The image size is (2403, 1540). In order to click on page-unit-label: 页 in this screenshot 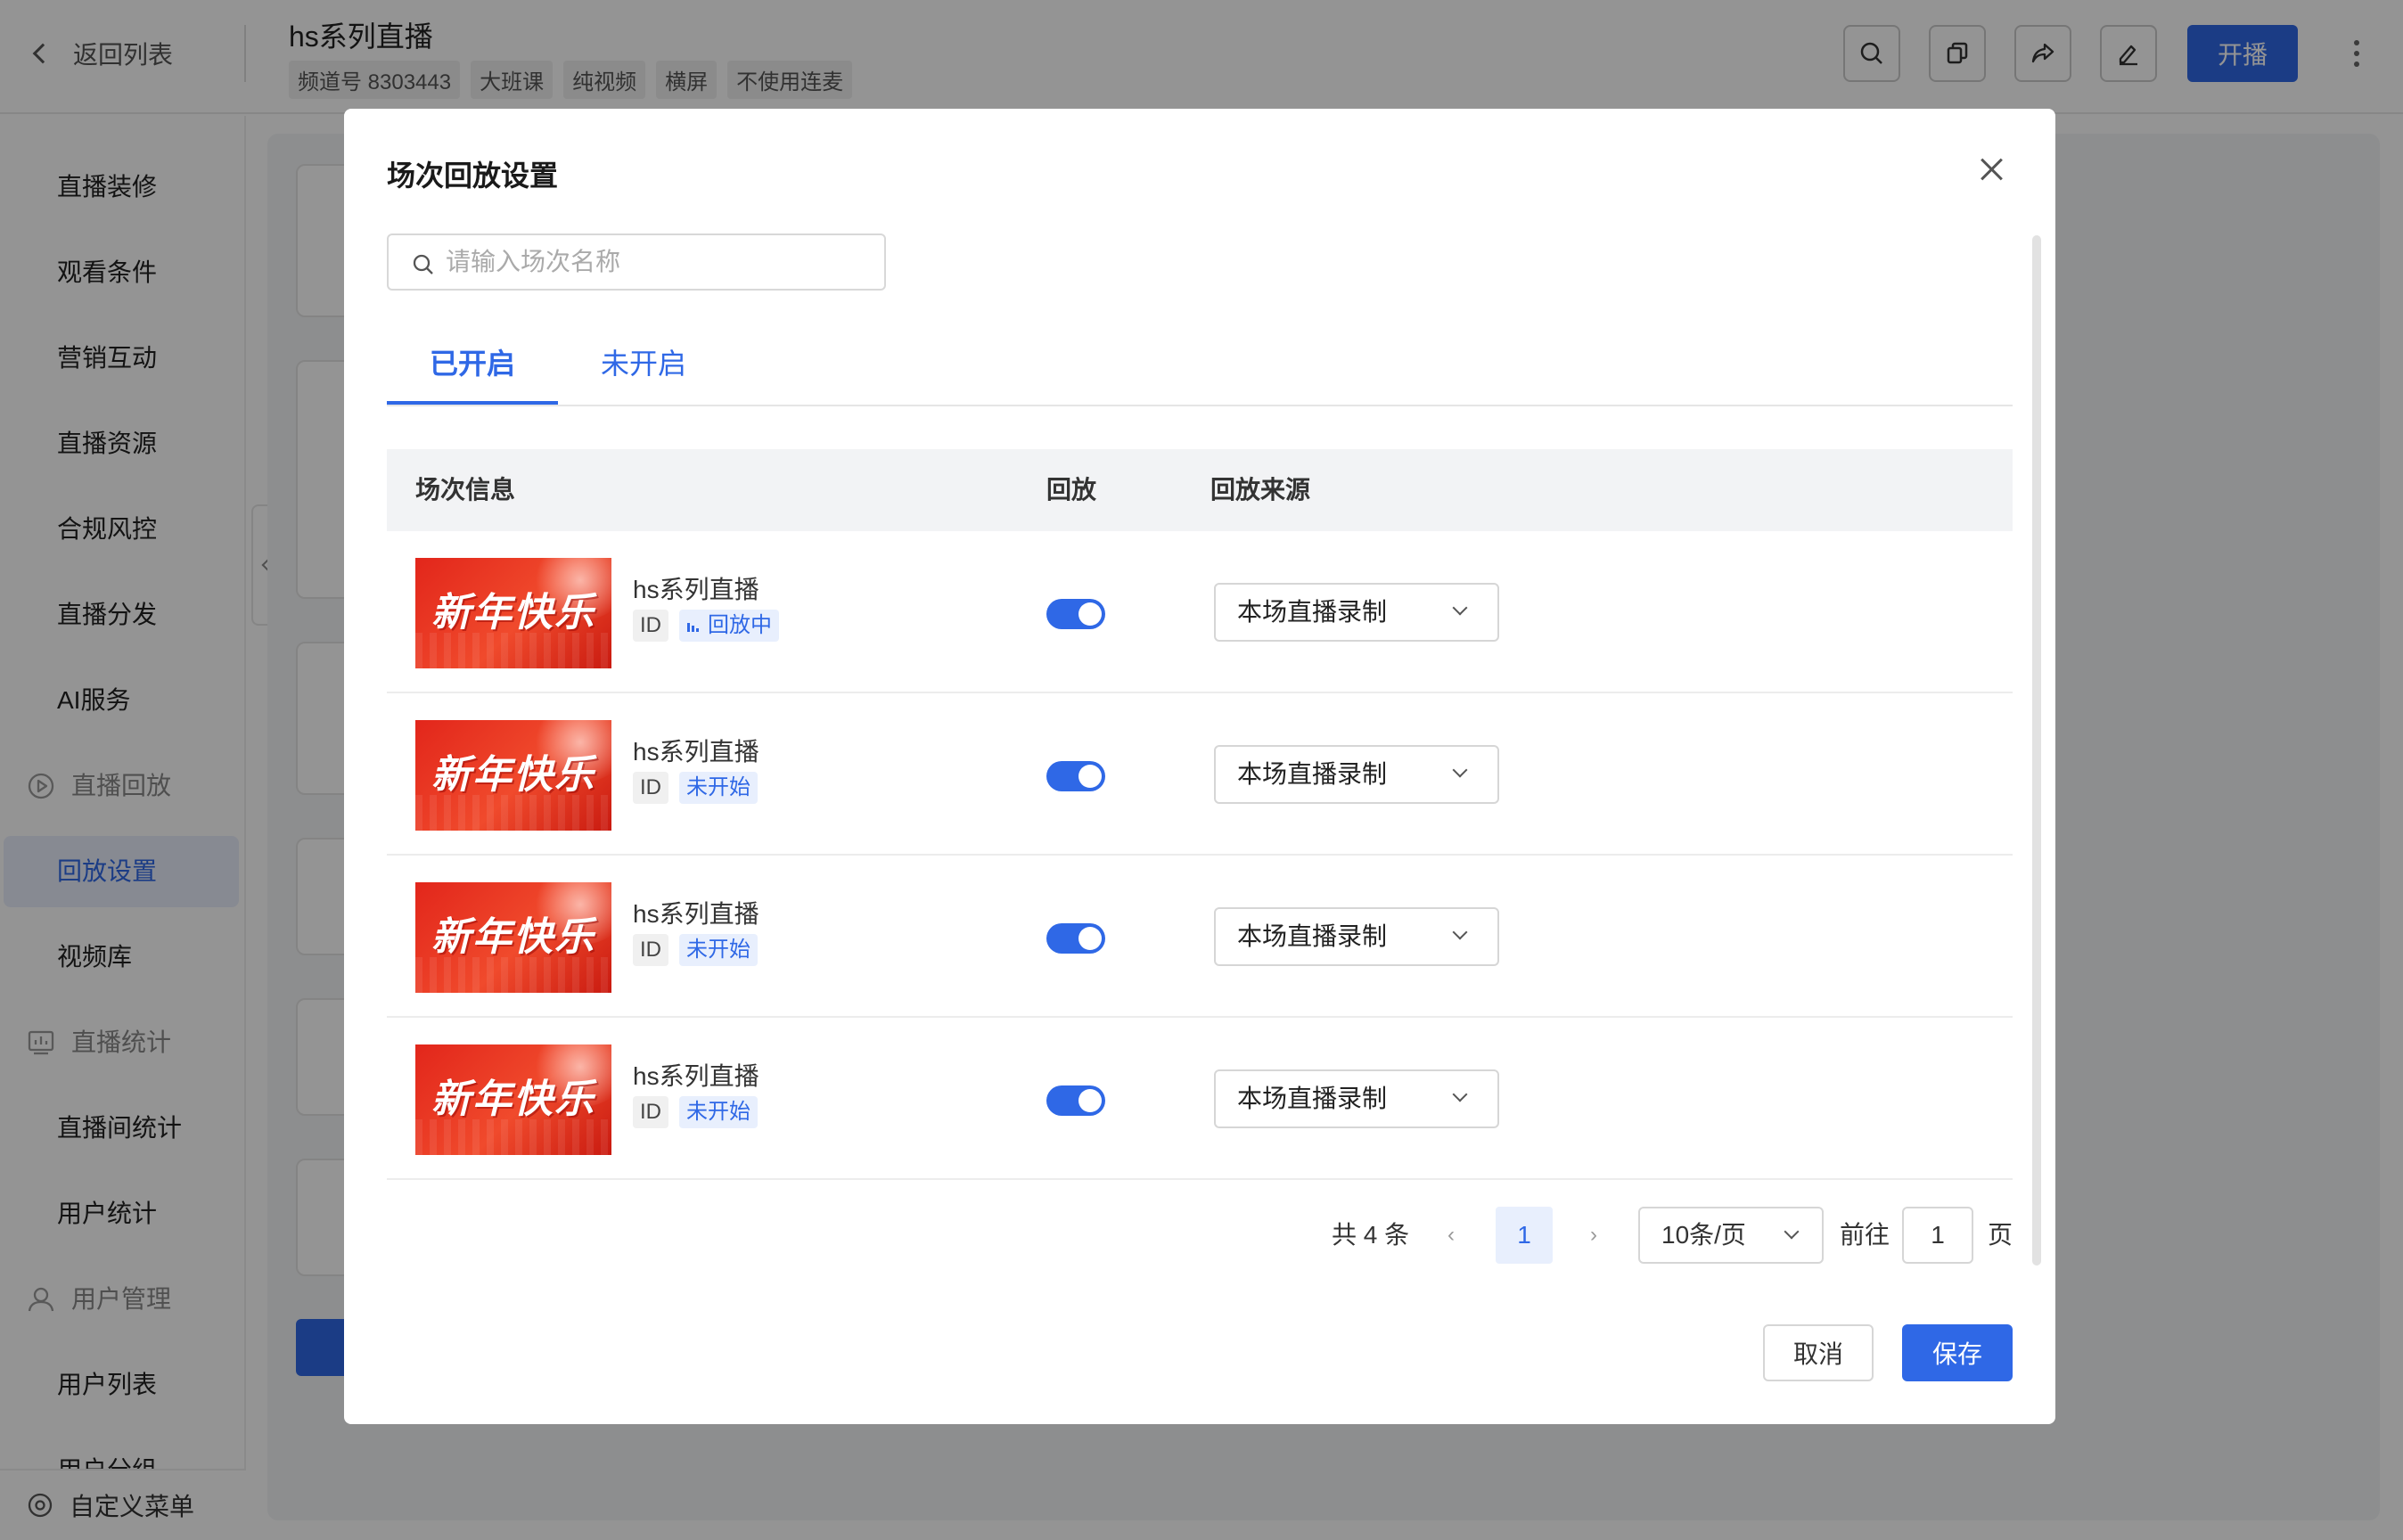, I will do `click(2000, 1235)`.